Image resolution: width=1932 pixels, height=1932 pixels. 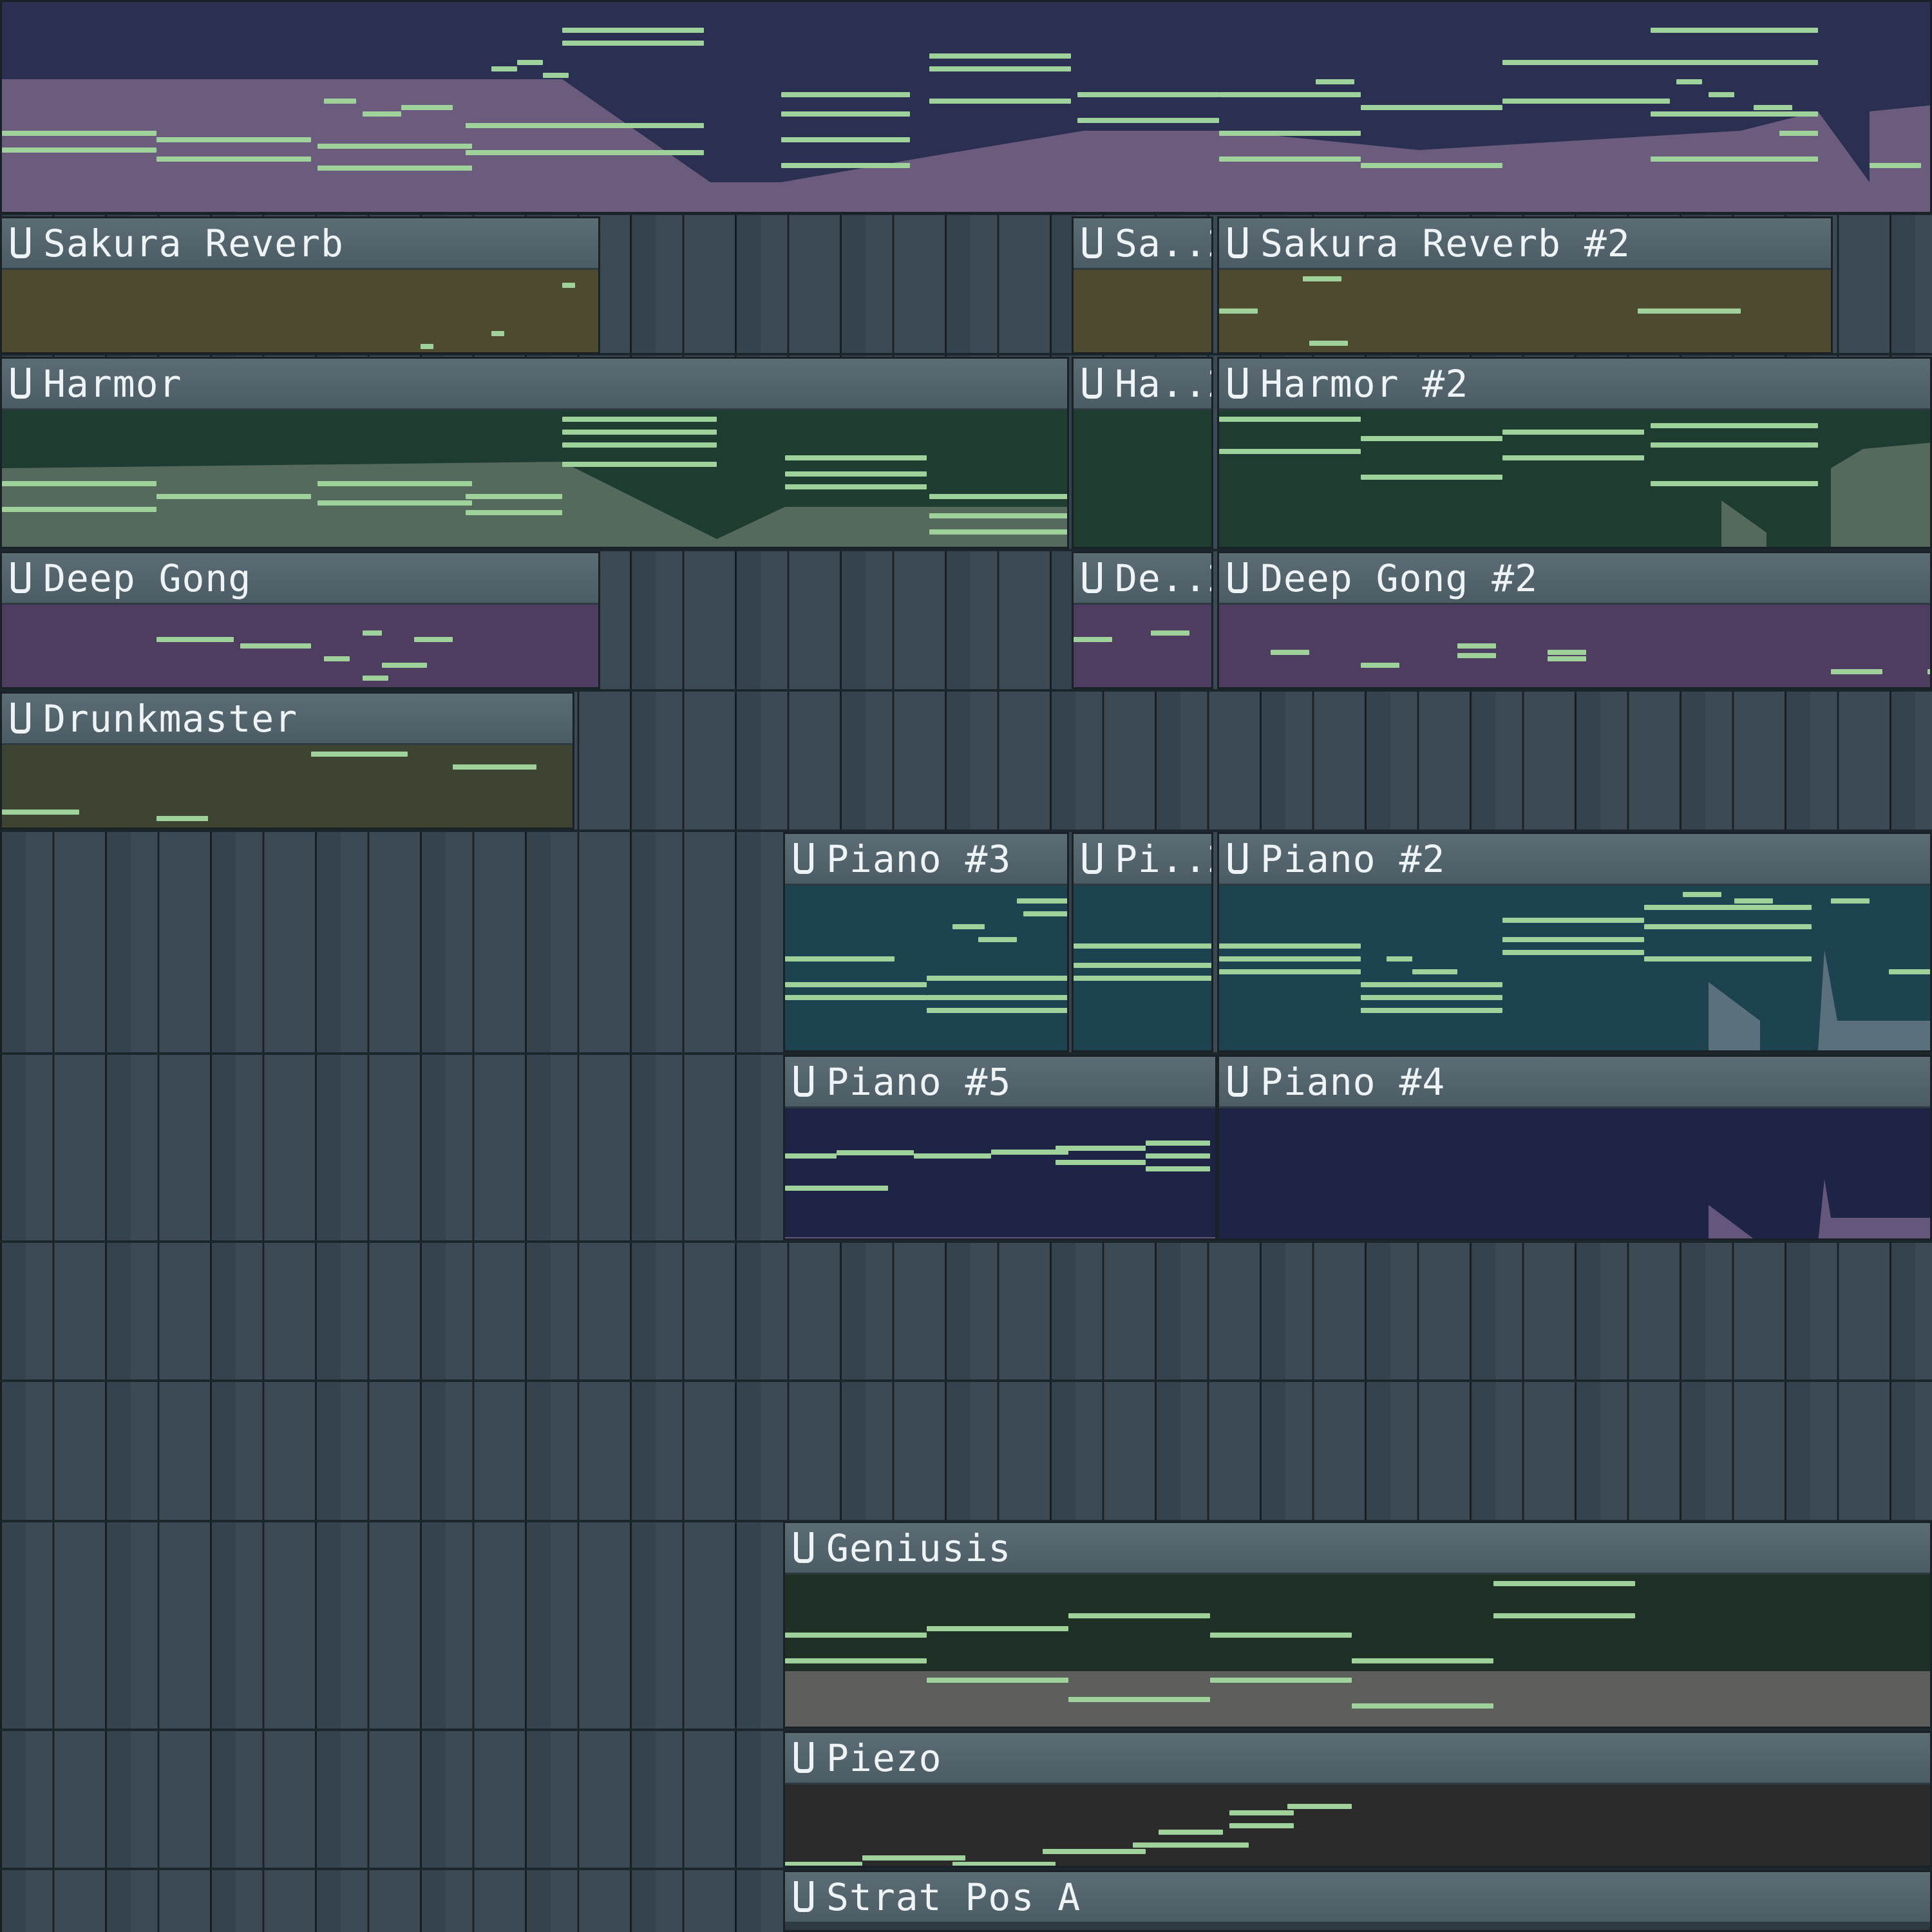 What do you see at coordinates (300, 285) in the screenshot?
I see `clip-sakura: Sakura Reverb` at bounding box center [300, 285].